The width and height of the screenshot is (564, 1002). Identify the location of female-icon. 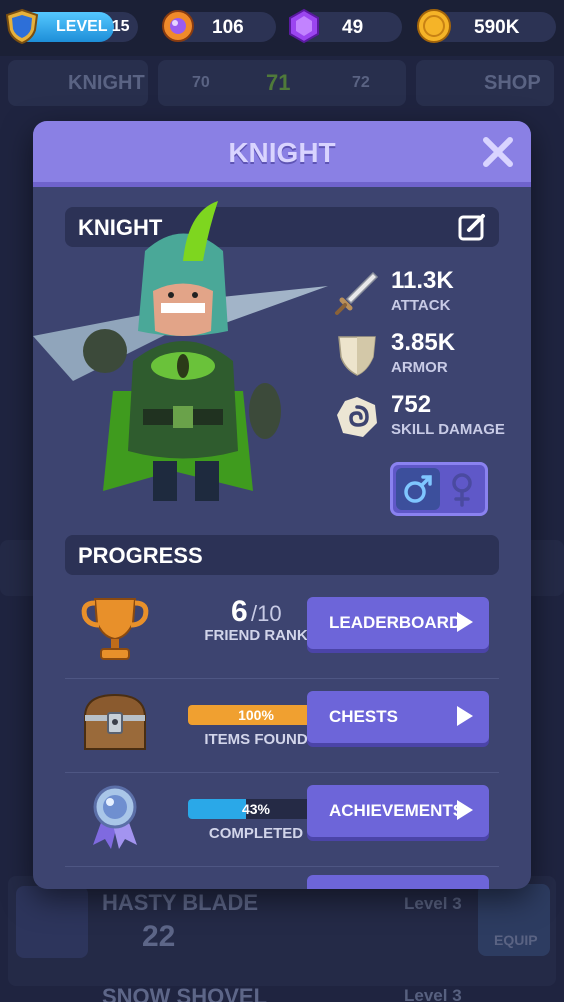
(462, 490).